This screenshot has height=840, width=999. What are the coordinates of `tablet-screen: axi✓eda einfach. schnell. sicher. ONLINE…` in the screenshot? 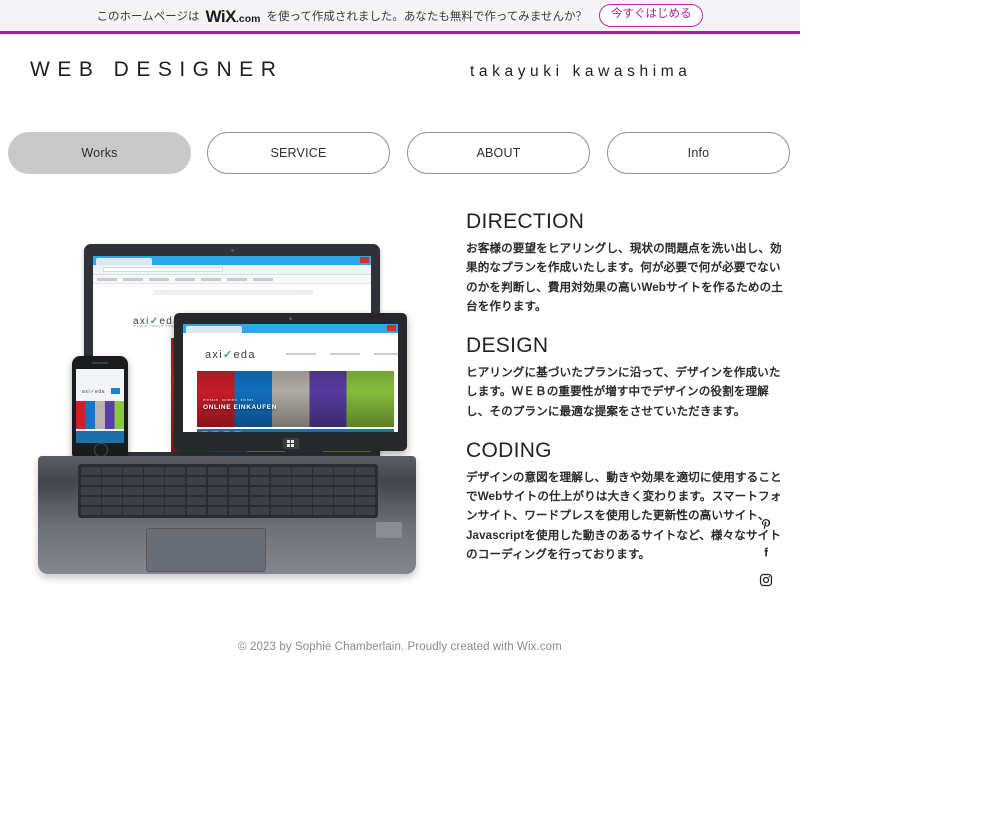 It's located at (290, 378).